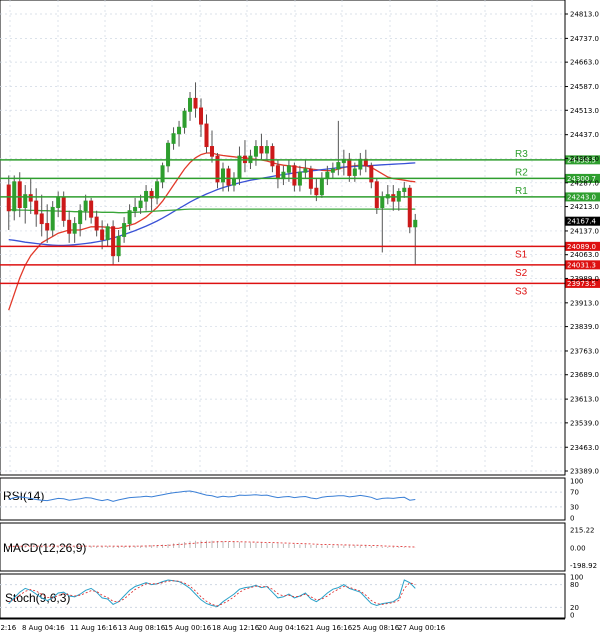 Image resolution: width=600 pixels, height=635 pixels. What do you see at coordinates (584, 183) in the screenshot?
I see `price-tick-label: 24287.0` at bounding box center [584, 183].